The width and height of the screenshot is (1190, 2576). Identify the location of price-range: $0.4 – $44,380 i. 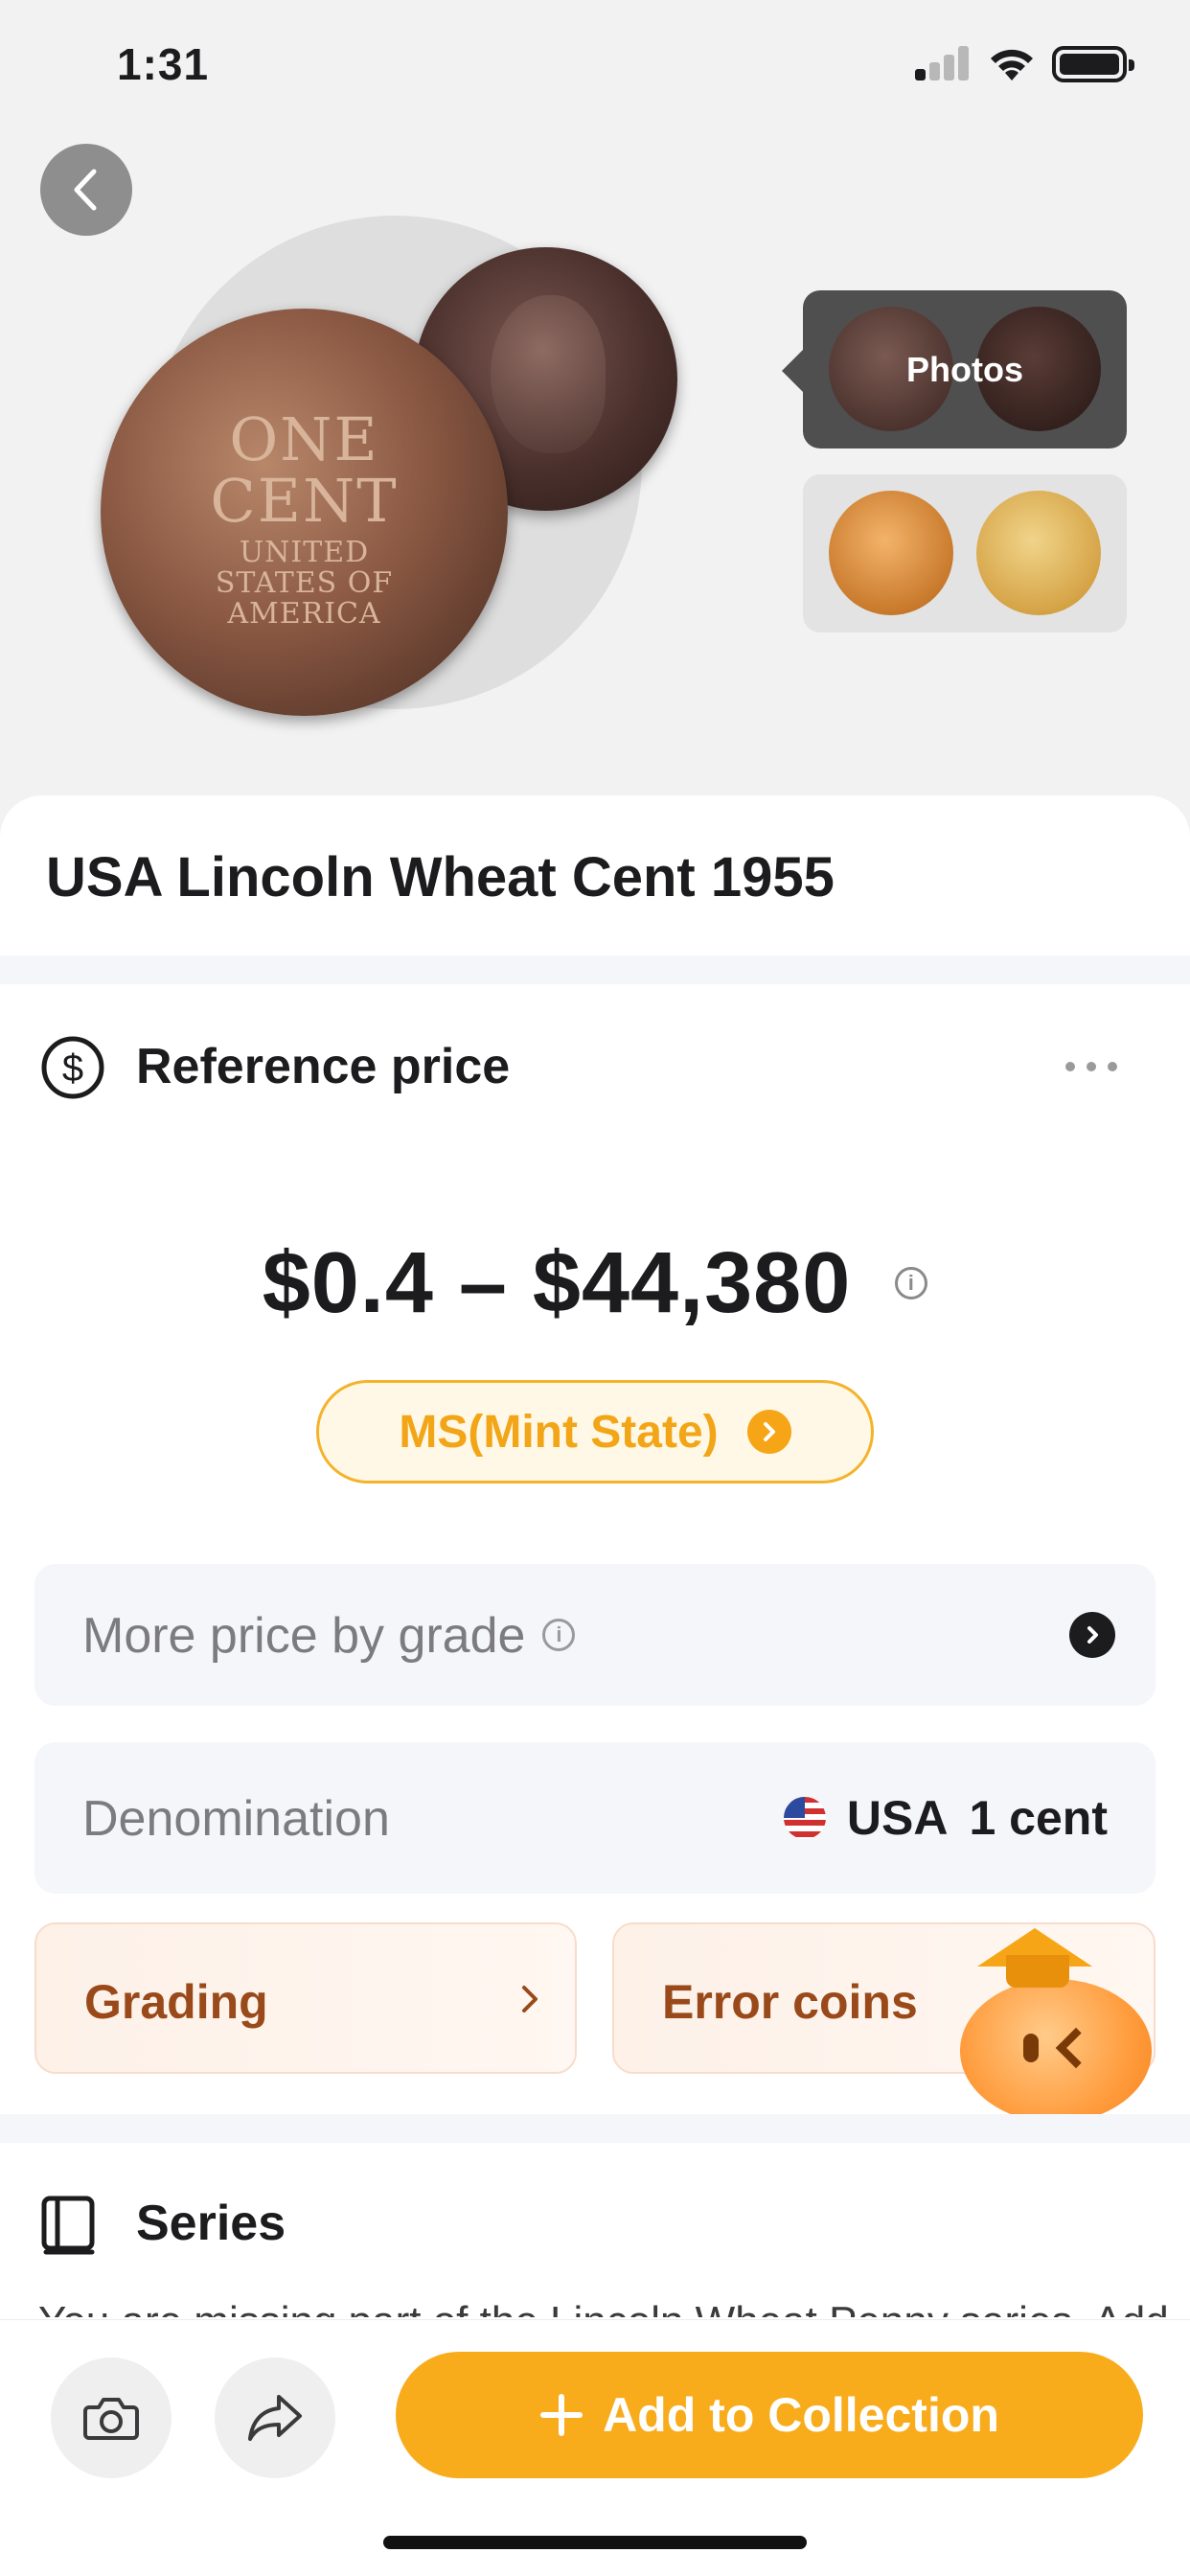
(595, 1283).